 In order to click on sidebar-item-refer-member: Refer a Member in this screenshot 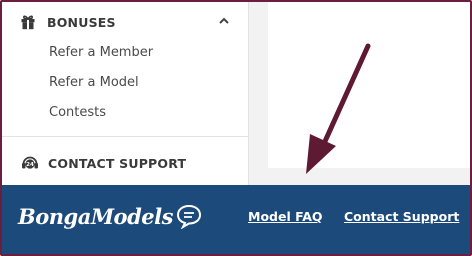, I will do `click(101, 52)`.